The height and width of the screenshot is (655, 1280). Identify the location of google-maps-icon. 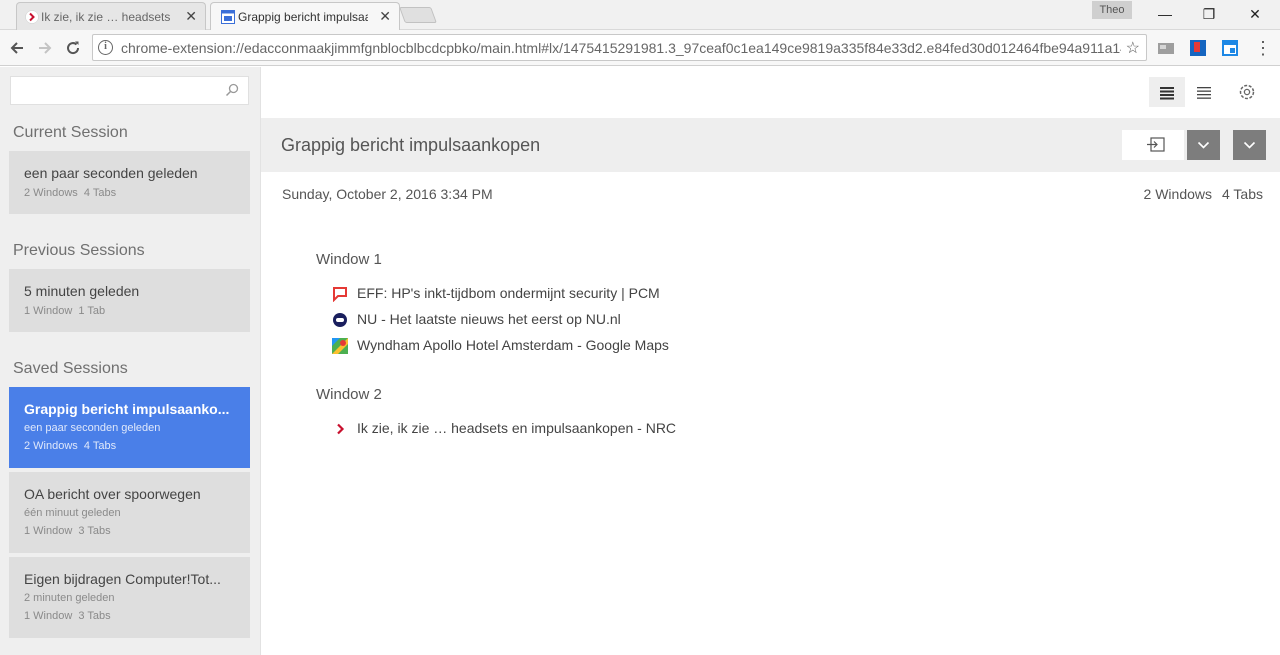
(340, 346).